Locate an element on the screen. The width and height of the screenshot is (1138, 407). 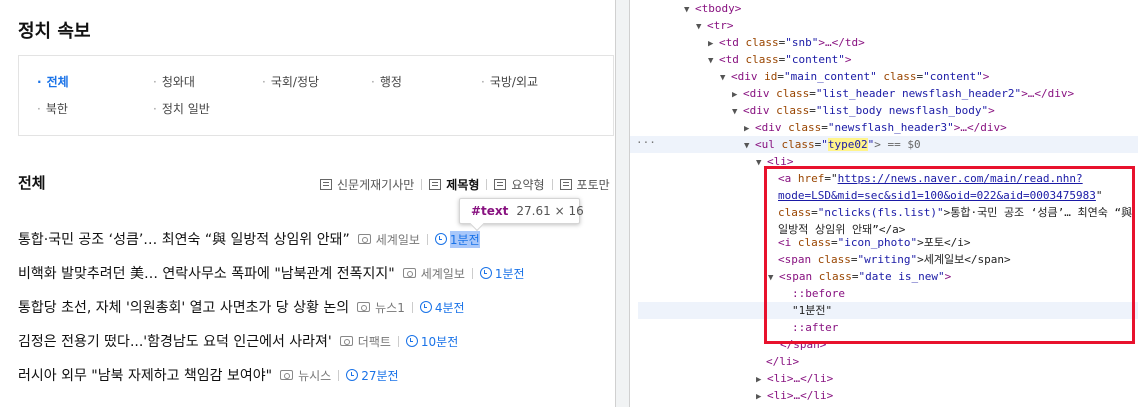
tooltip-node-type: #text is located at coordinates (490, 211).